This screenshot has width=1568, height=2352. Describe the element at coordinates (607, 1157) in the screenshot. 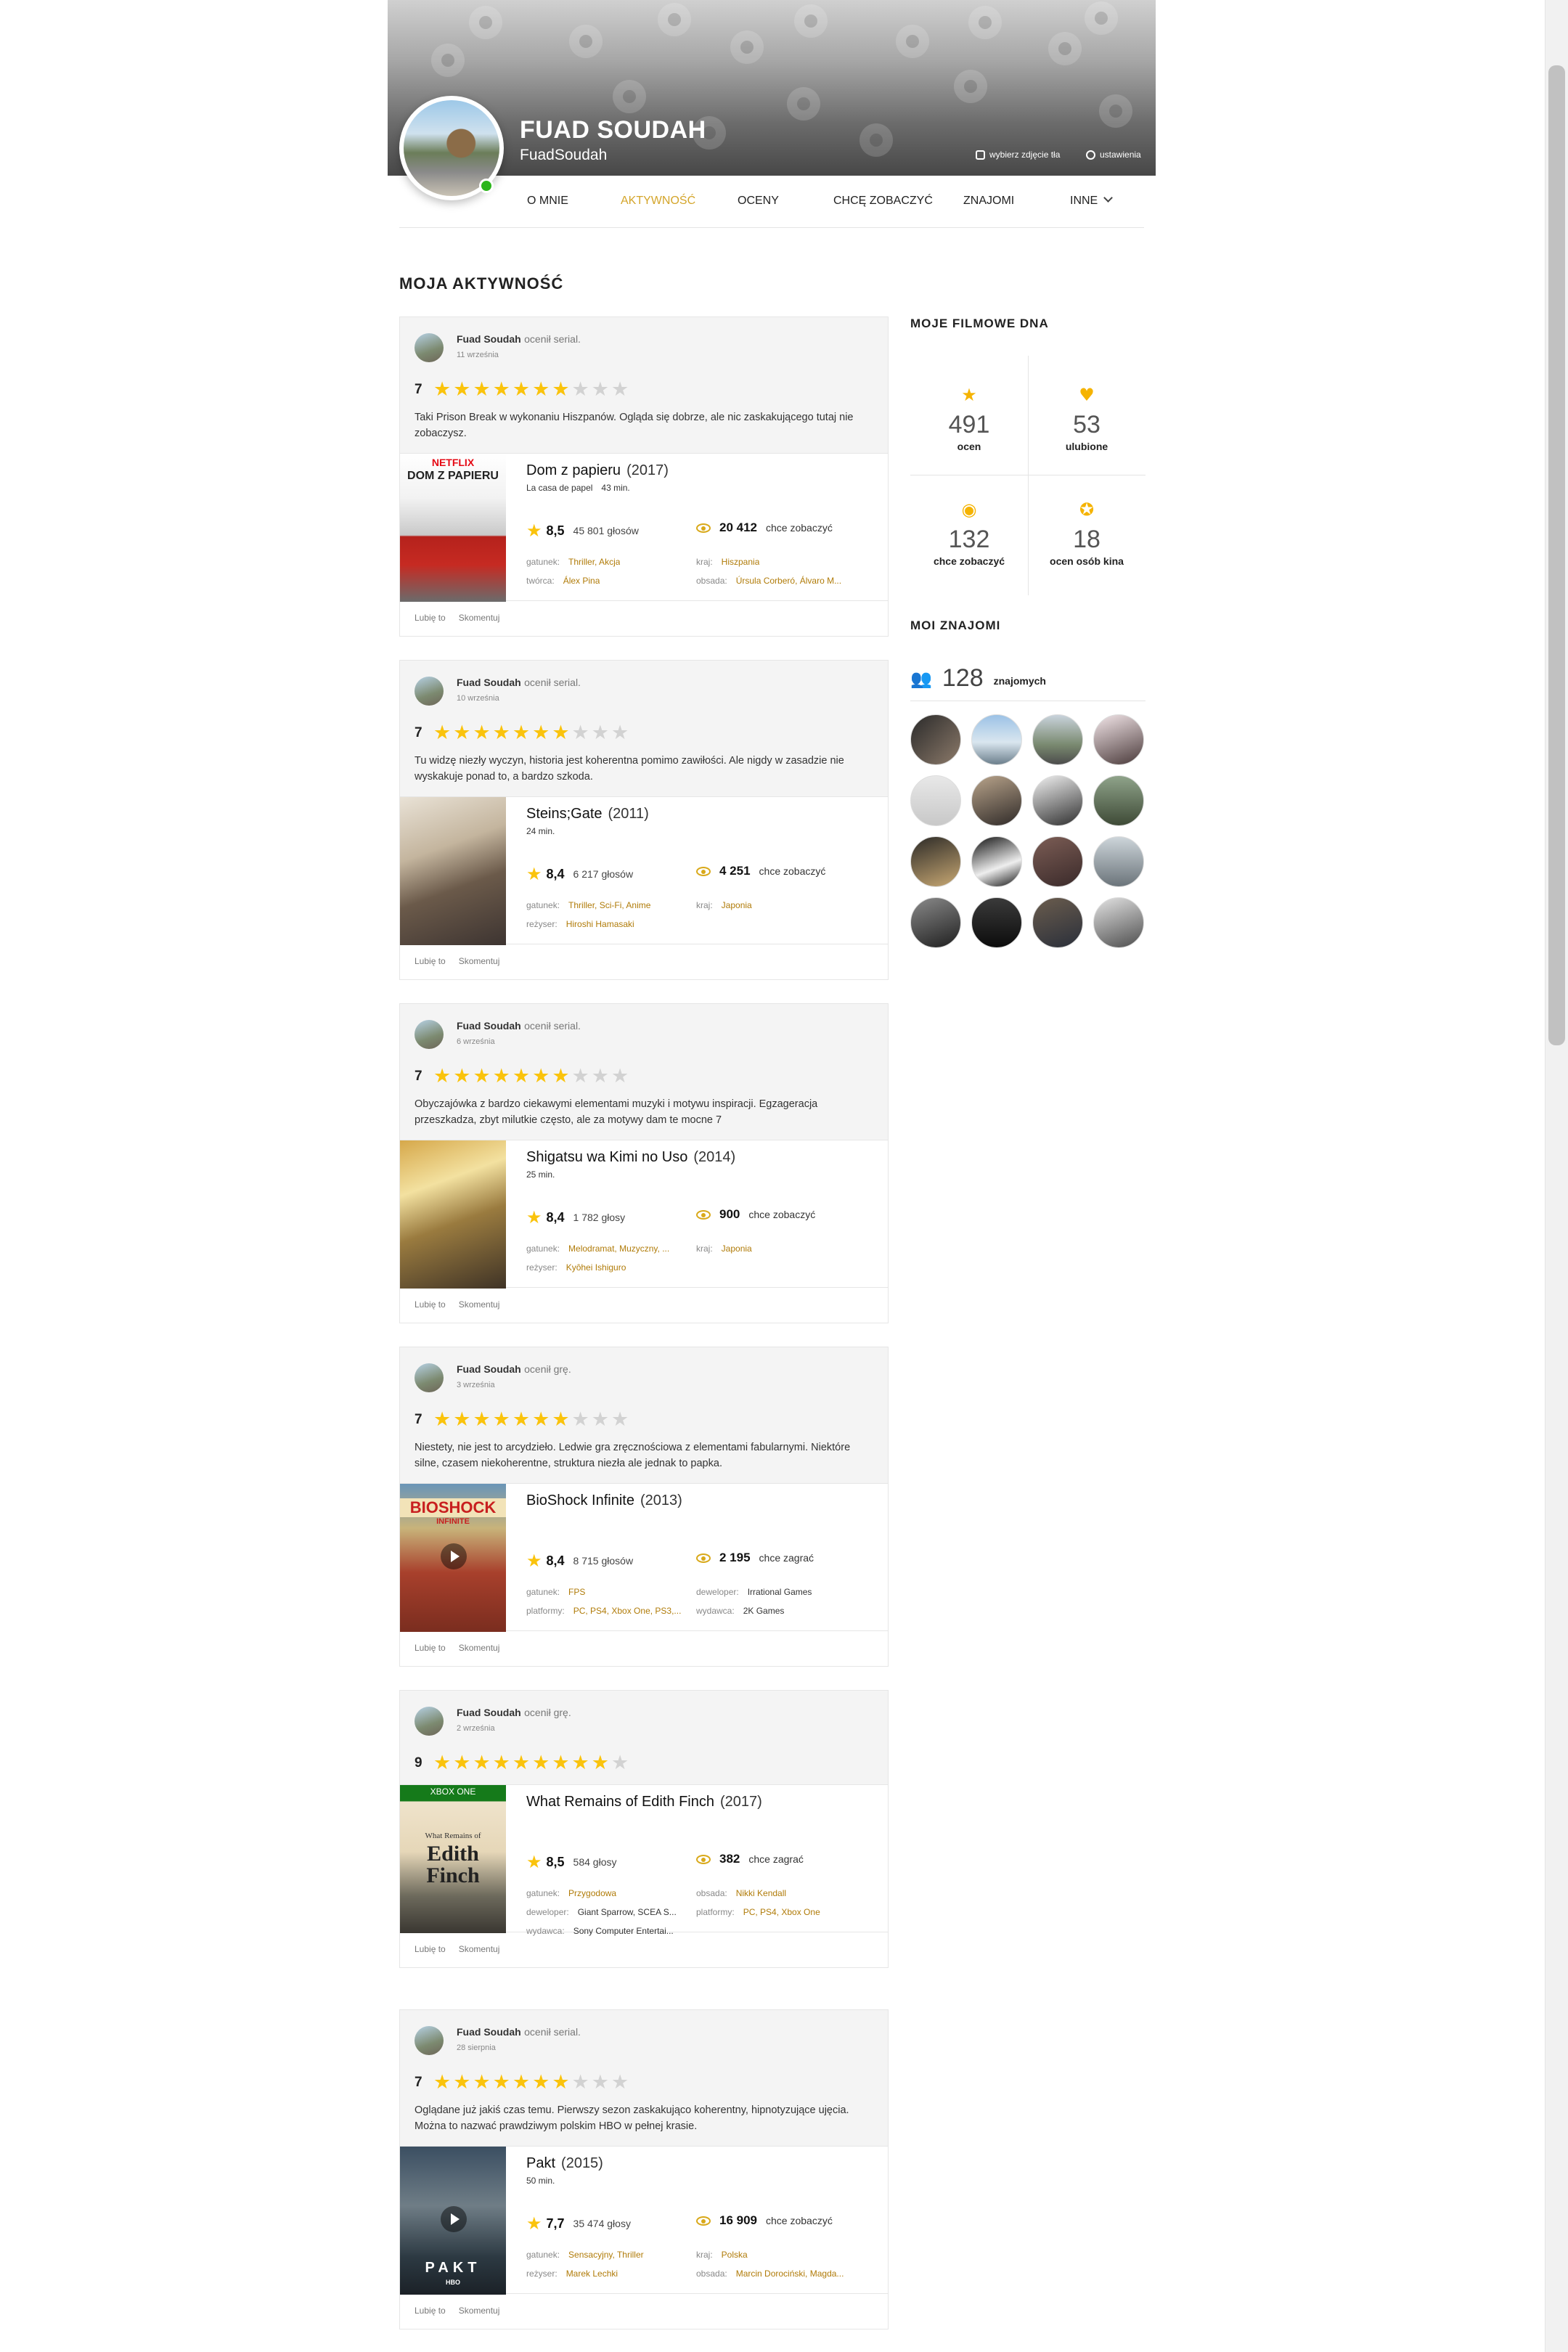

I see `film-title-text: Shigatsu wa Kimi no Uso` at that location.